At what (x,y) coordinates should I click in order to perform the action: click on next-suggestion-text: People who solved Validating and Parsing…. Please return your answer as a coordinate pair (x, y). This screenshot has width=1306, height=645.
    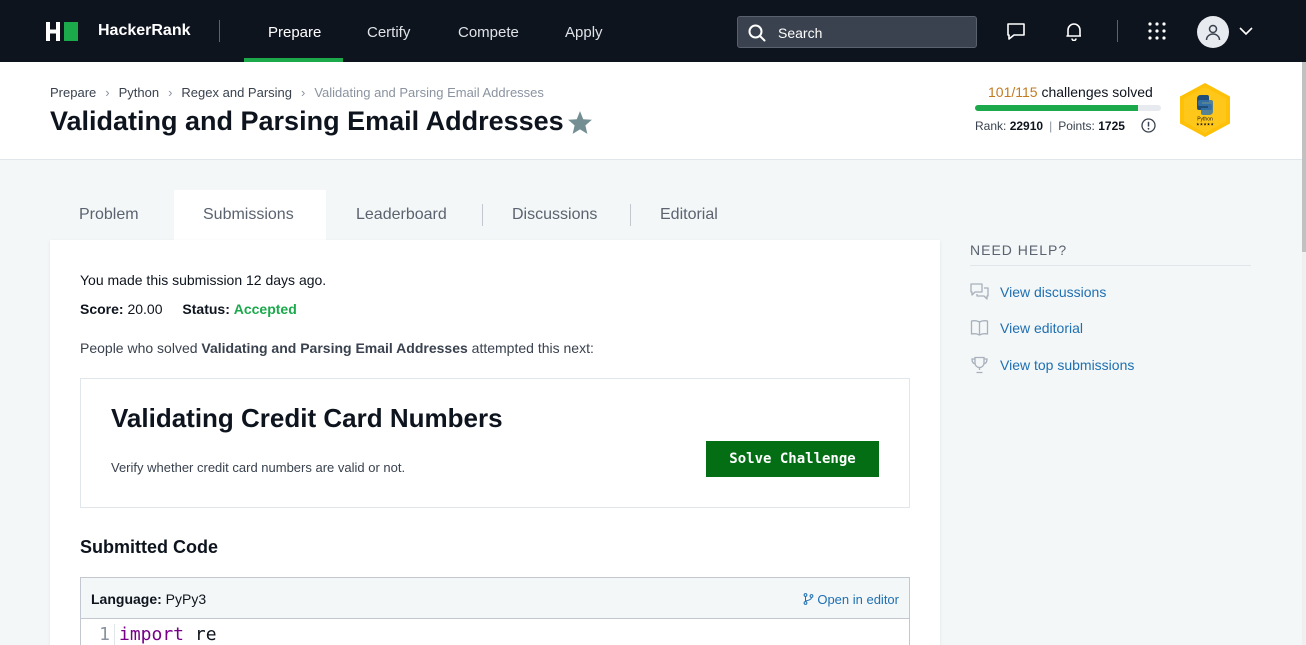
    Looking at the image, I should click on (337, 348).